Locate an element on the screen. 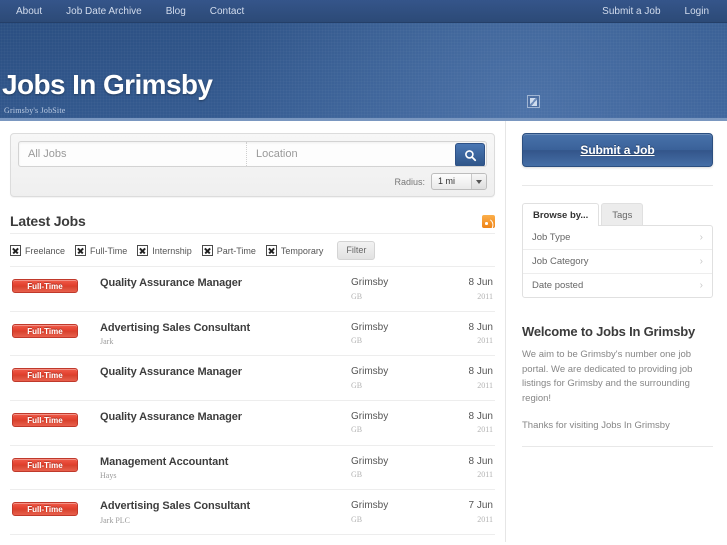 This screenshot has height=545, width=727. radius-row: Radius: 1 mi is located at coordinates (252, 181).